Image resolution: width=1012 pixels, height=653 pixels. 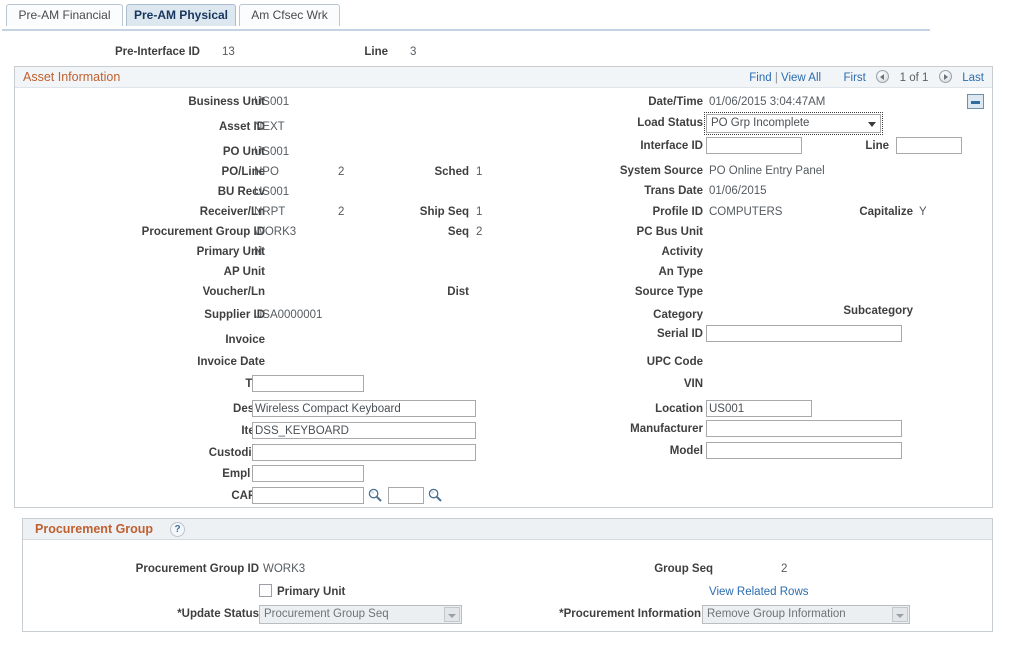 I want to click on tag-input, so click(x=308, y=383).